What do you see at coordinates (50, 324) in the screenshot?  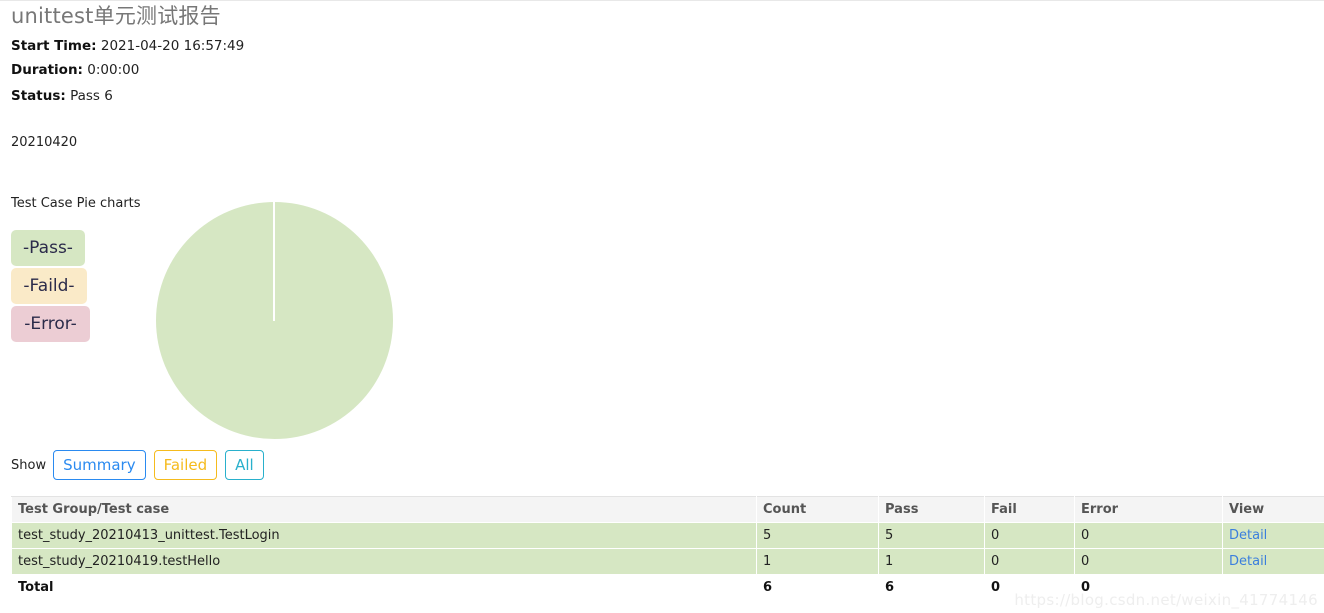 I see `legend-item-error: -Error-` at bounding box center [50, 324].